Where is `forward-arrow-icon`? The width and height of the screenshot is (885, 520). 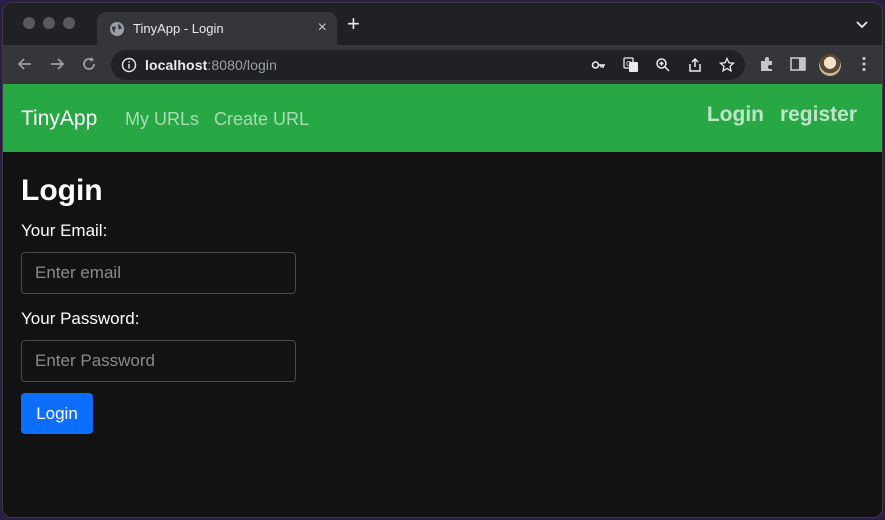
forward-arrow-icon is located at coordinates (57, 64).